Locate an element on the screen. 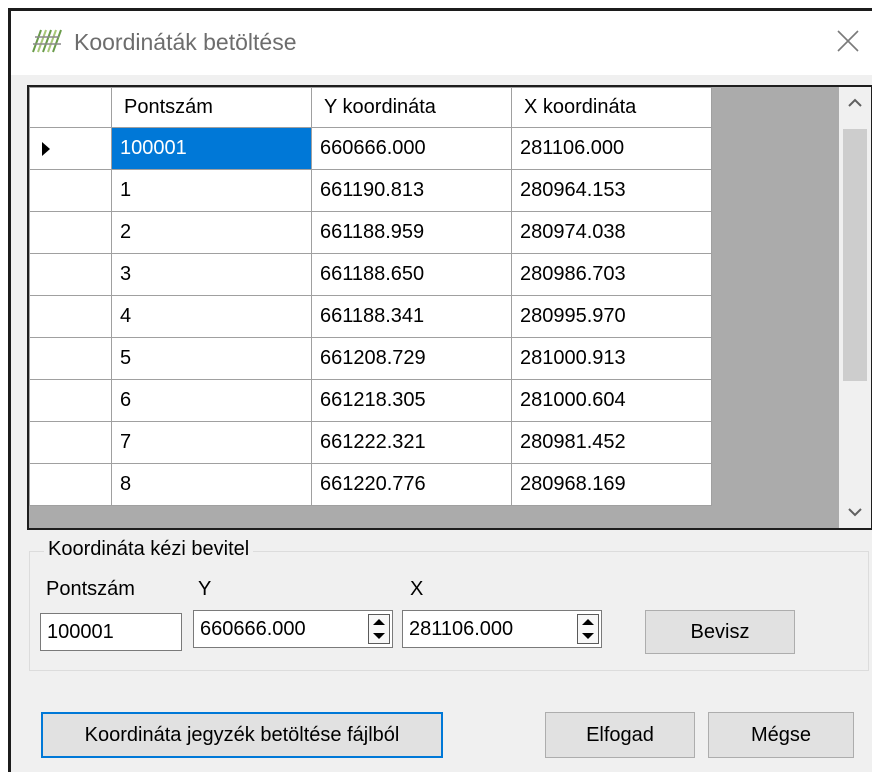  vertical-scrollbar is located at coordinates (855, 307).